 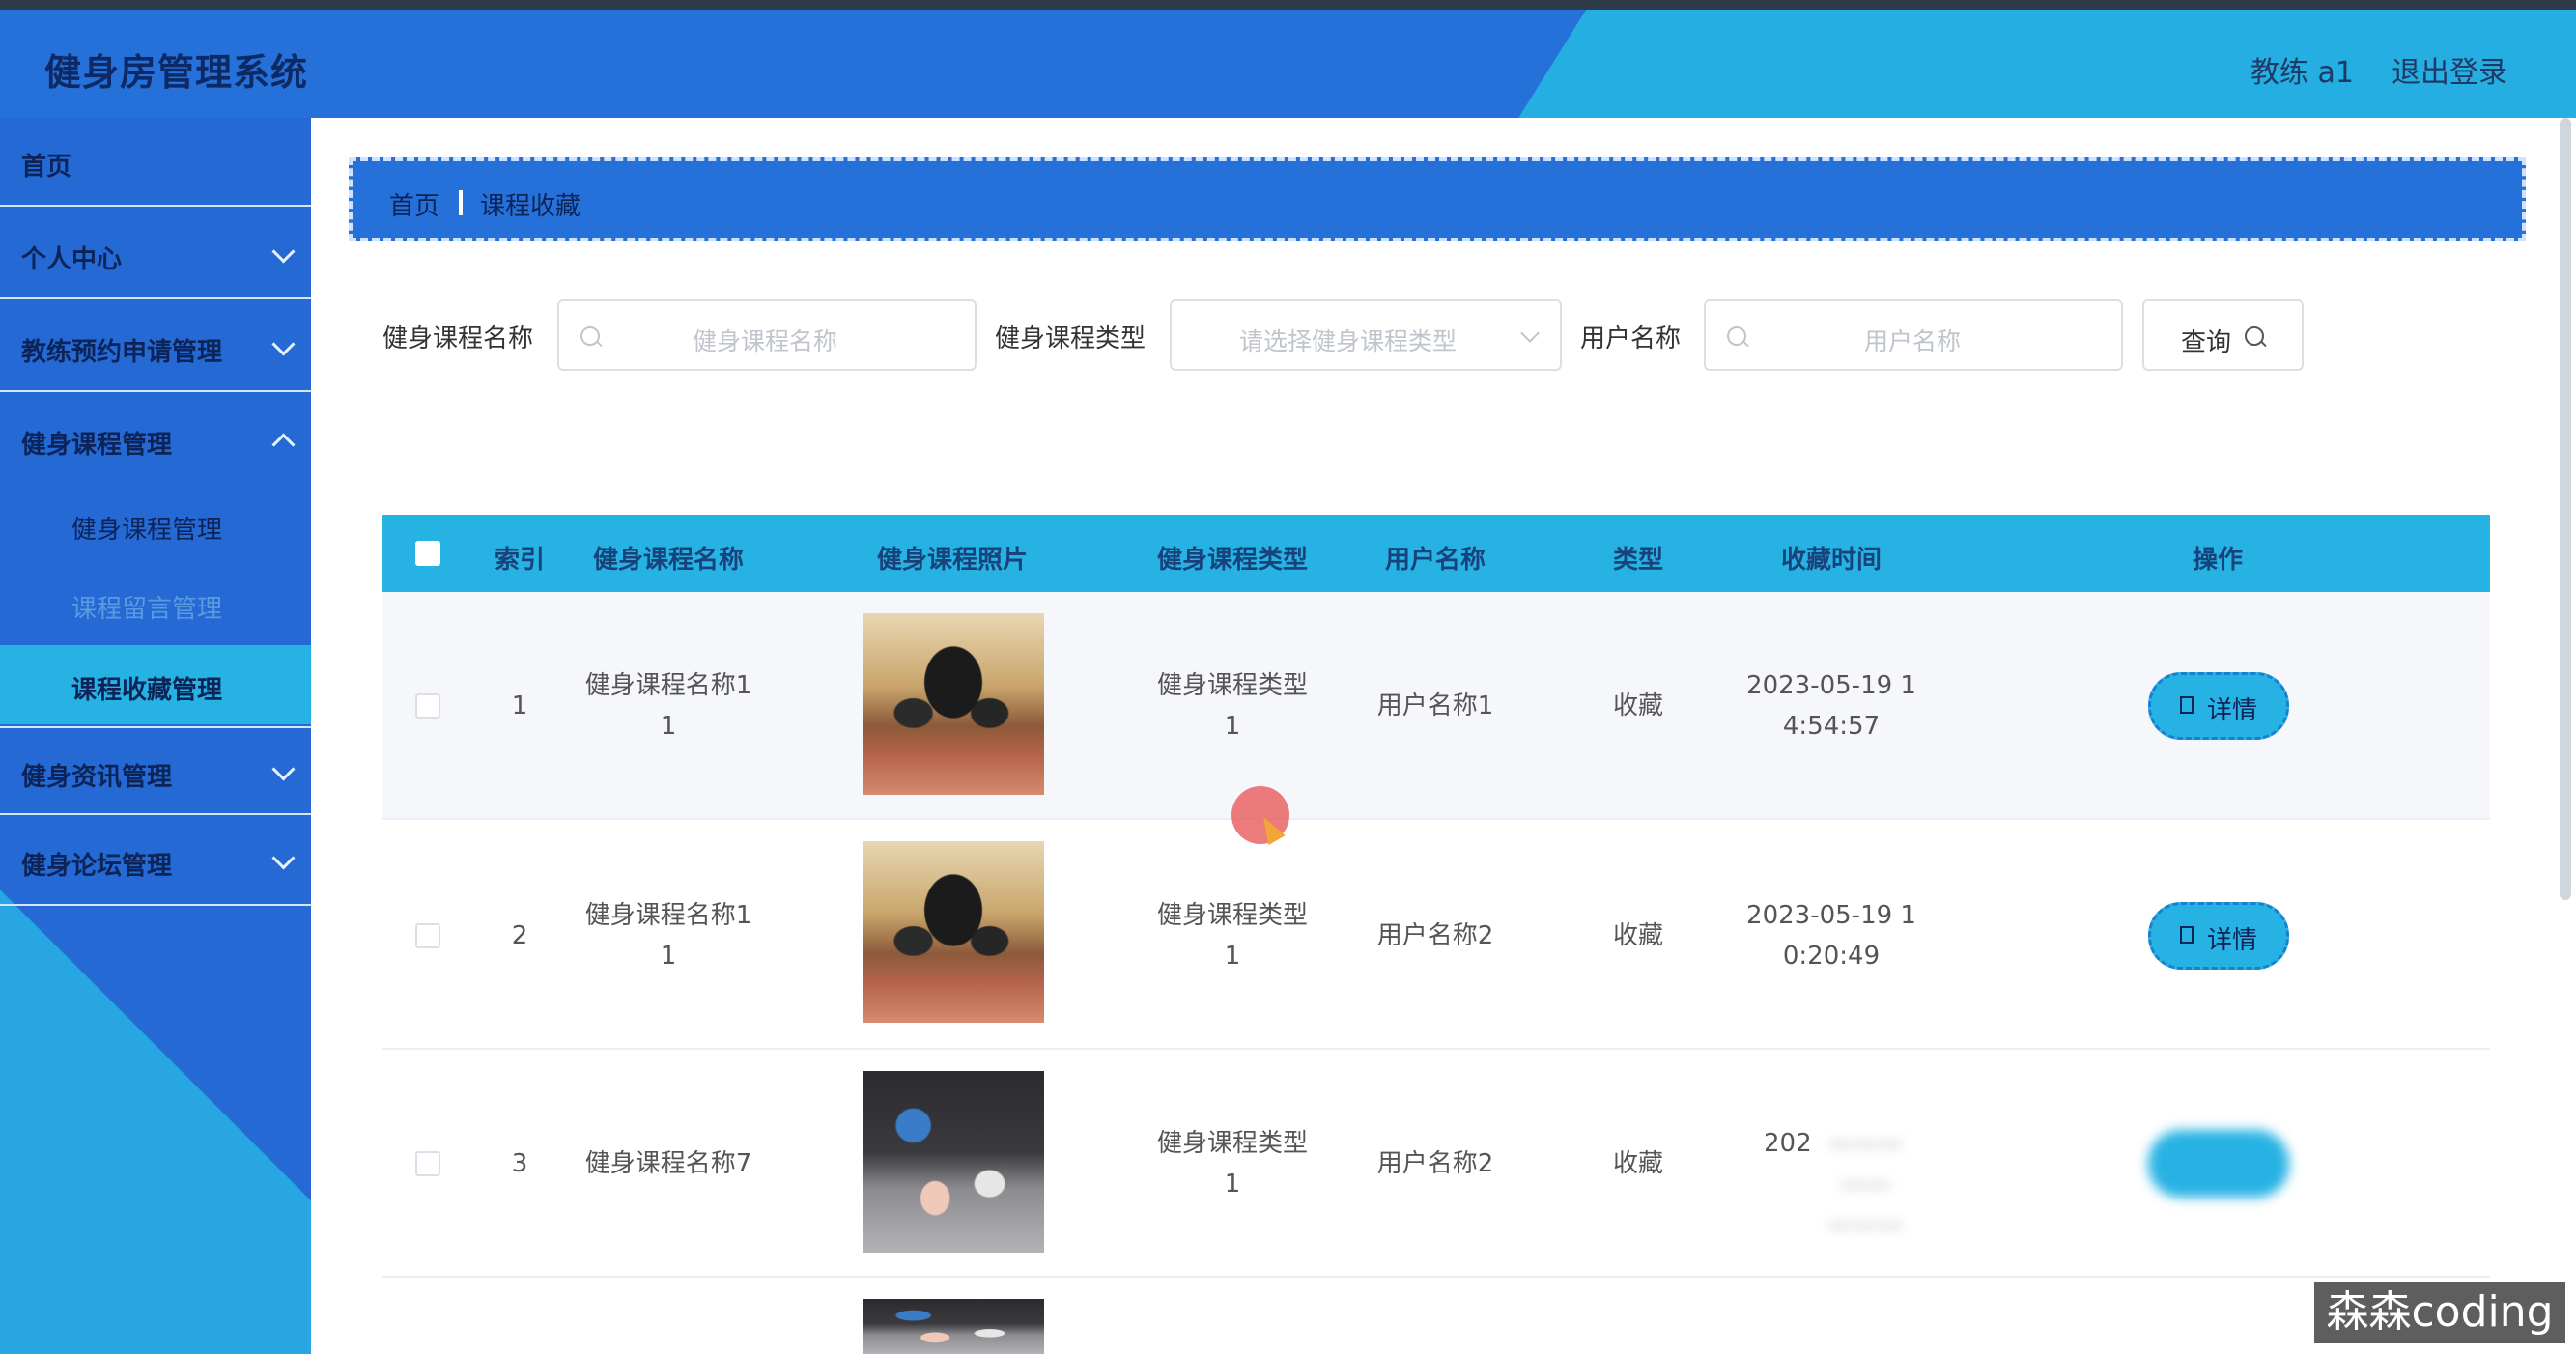 I want to click on query-button: 查询, so click(x=2223, y=335).